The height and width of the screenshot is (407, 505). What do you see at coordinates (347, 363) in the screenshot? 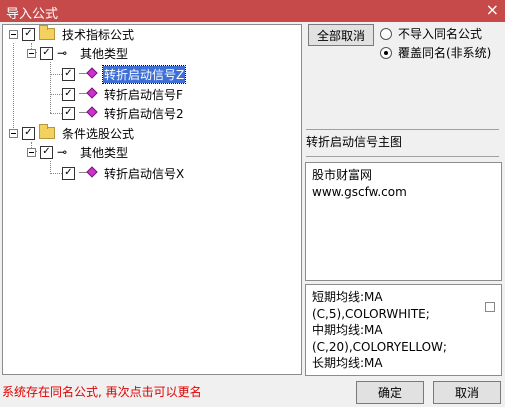
I see `source-line: 长期均线:MA` at bounding box center [347, 363].